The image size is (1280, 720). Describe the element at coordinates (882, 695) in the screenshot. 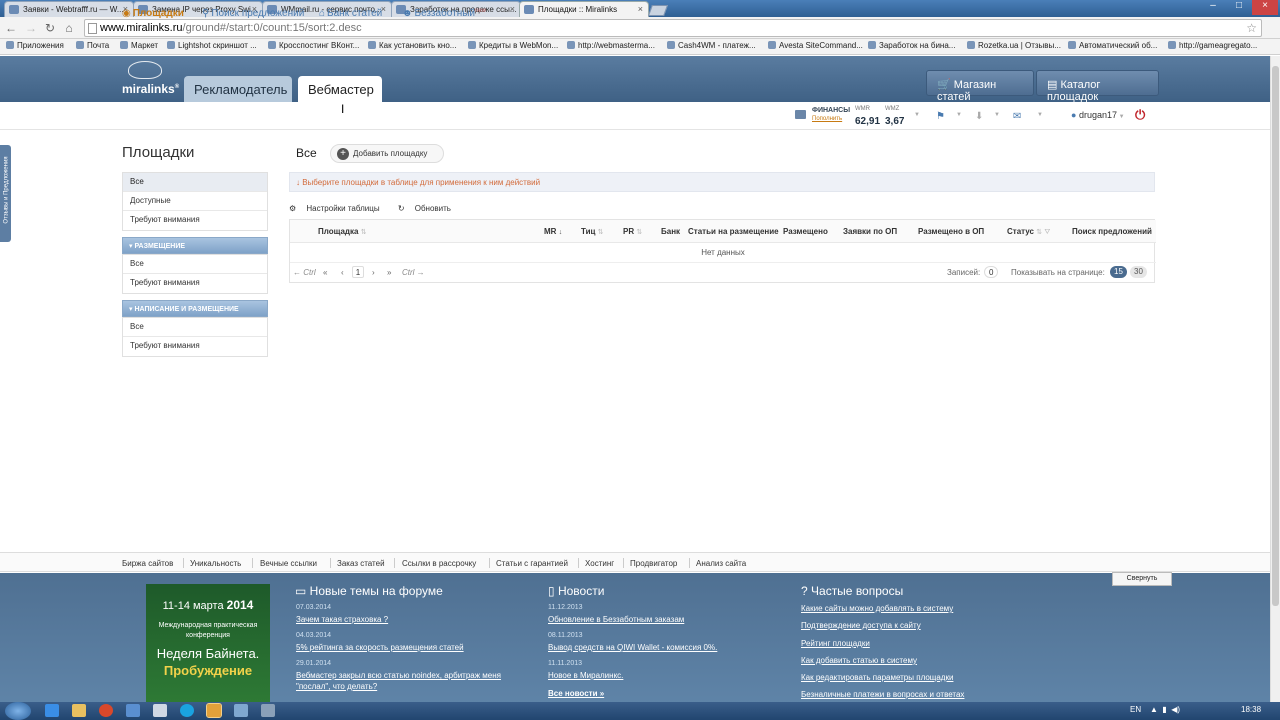

I see `faq-link: Безналичные платежи в вопросах и ответах` at that location.